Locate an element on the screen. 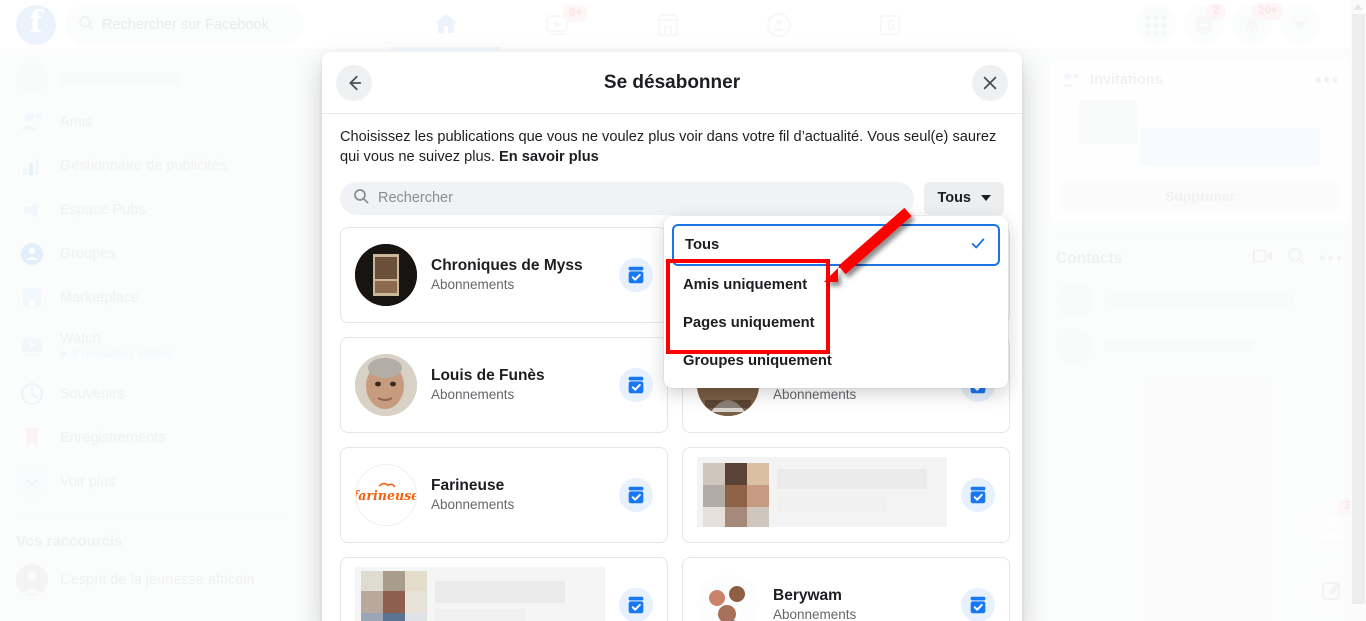  dropdown-option-label: Pages uniquement is located at coordinates (749, 323).